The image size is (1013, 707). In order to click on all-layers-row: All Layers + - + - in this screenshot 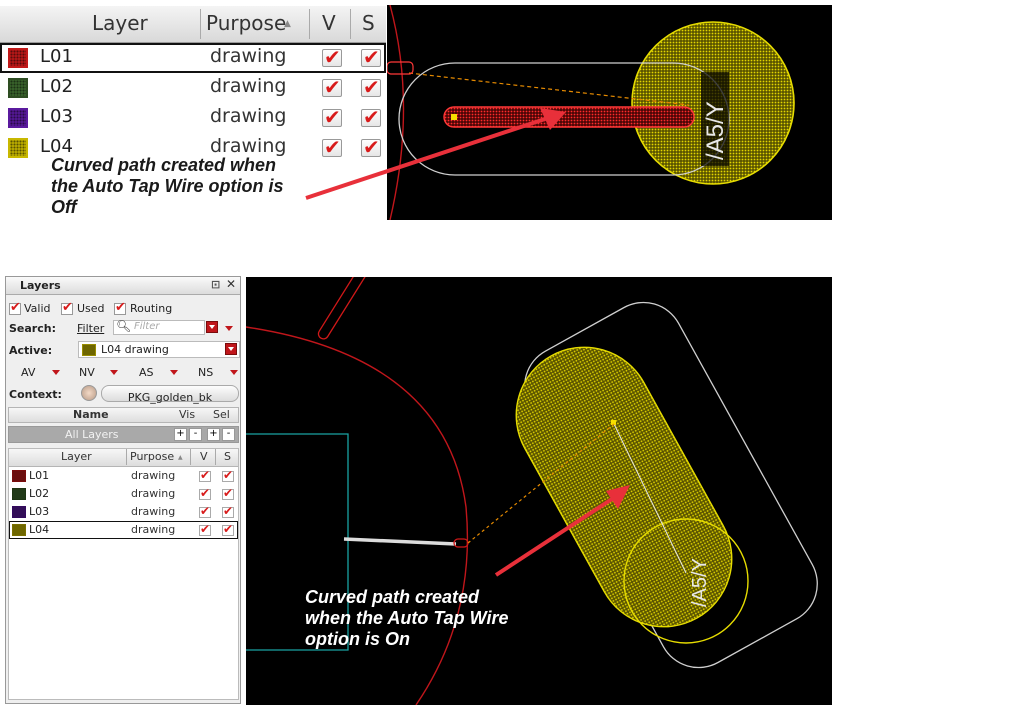, I will do `click(123, 434)`.